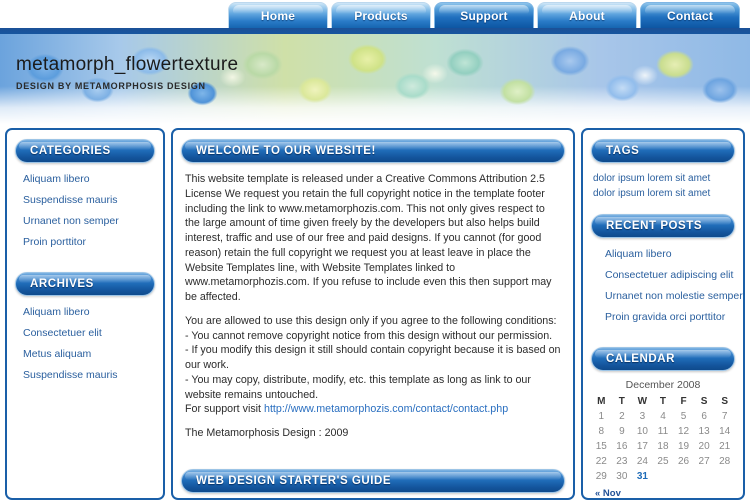 This screenshot has width=750, height=500. Describe the element at coordinates (704, 416) in the screenshot. I see `calendar-day: 6` at that location.